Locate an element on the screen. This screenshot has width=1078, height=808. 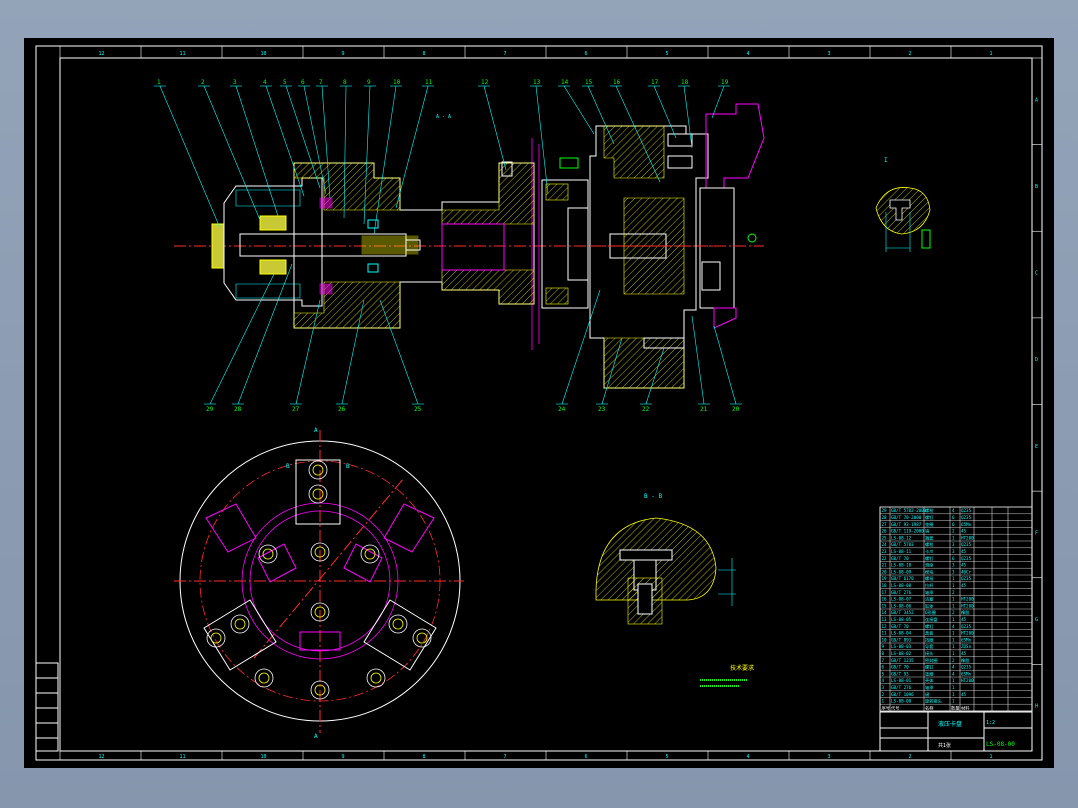
bom-name: 拉杆 is located at coordinates (929, 585).